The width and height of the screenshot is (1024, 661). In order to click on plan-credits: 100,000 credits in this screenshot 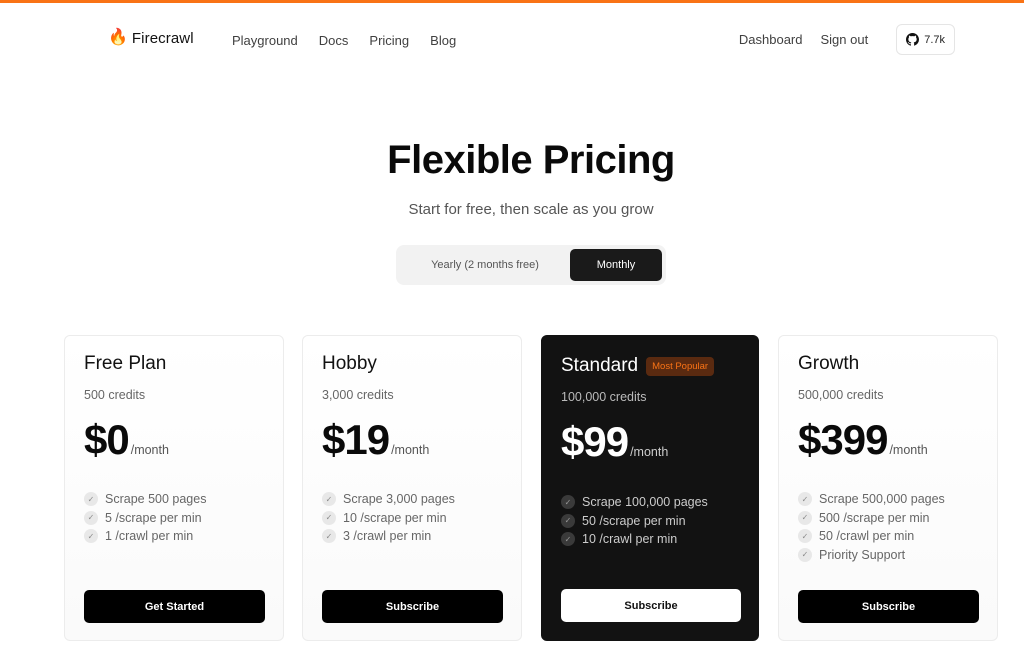, I will do `click(604, 397)`.